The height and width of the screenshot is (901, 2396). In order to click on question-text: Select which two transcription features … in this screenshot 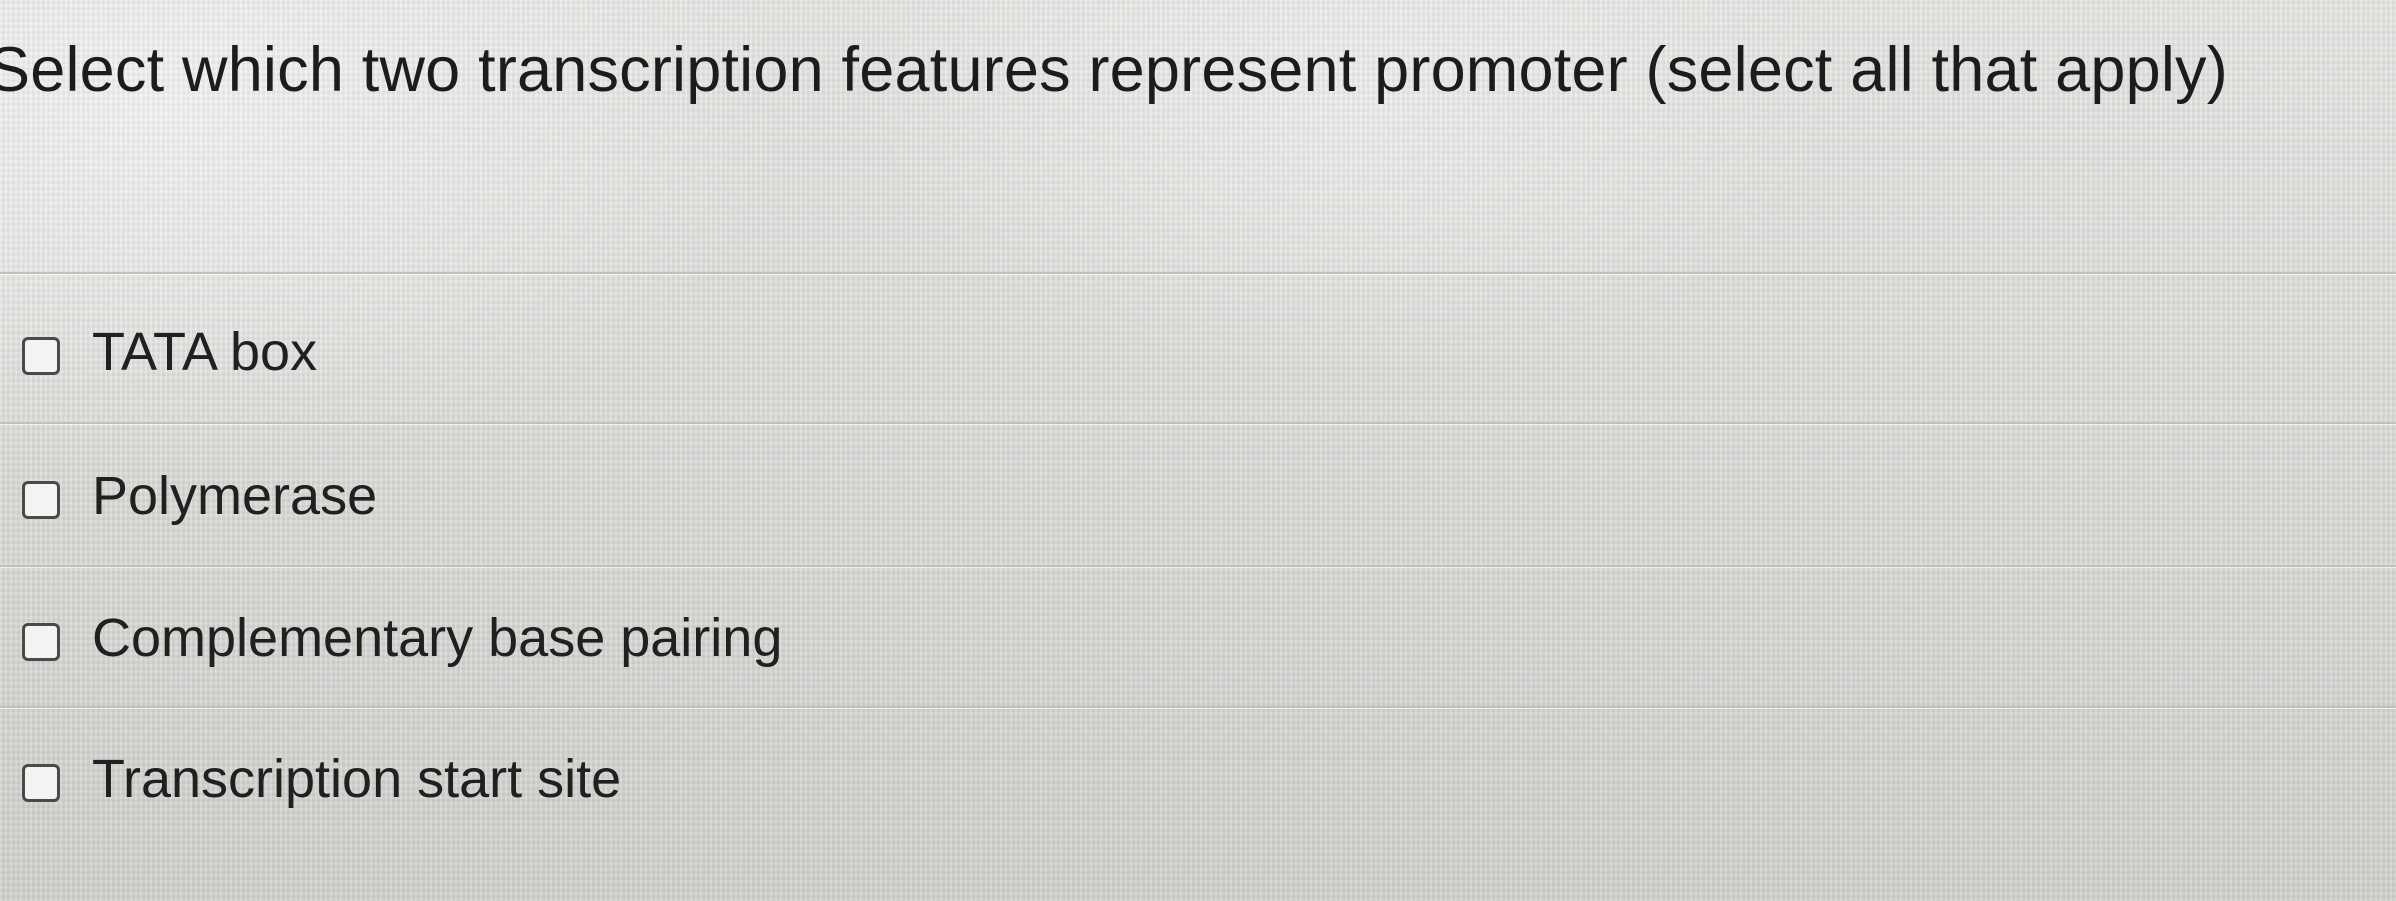, I will do `click(1114, 70)`.